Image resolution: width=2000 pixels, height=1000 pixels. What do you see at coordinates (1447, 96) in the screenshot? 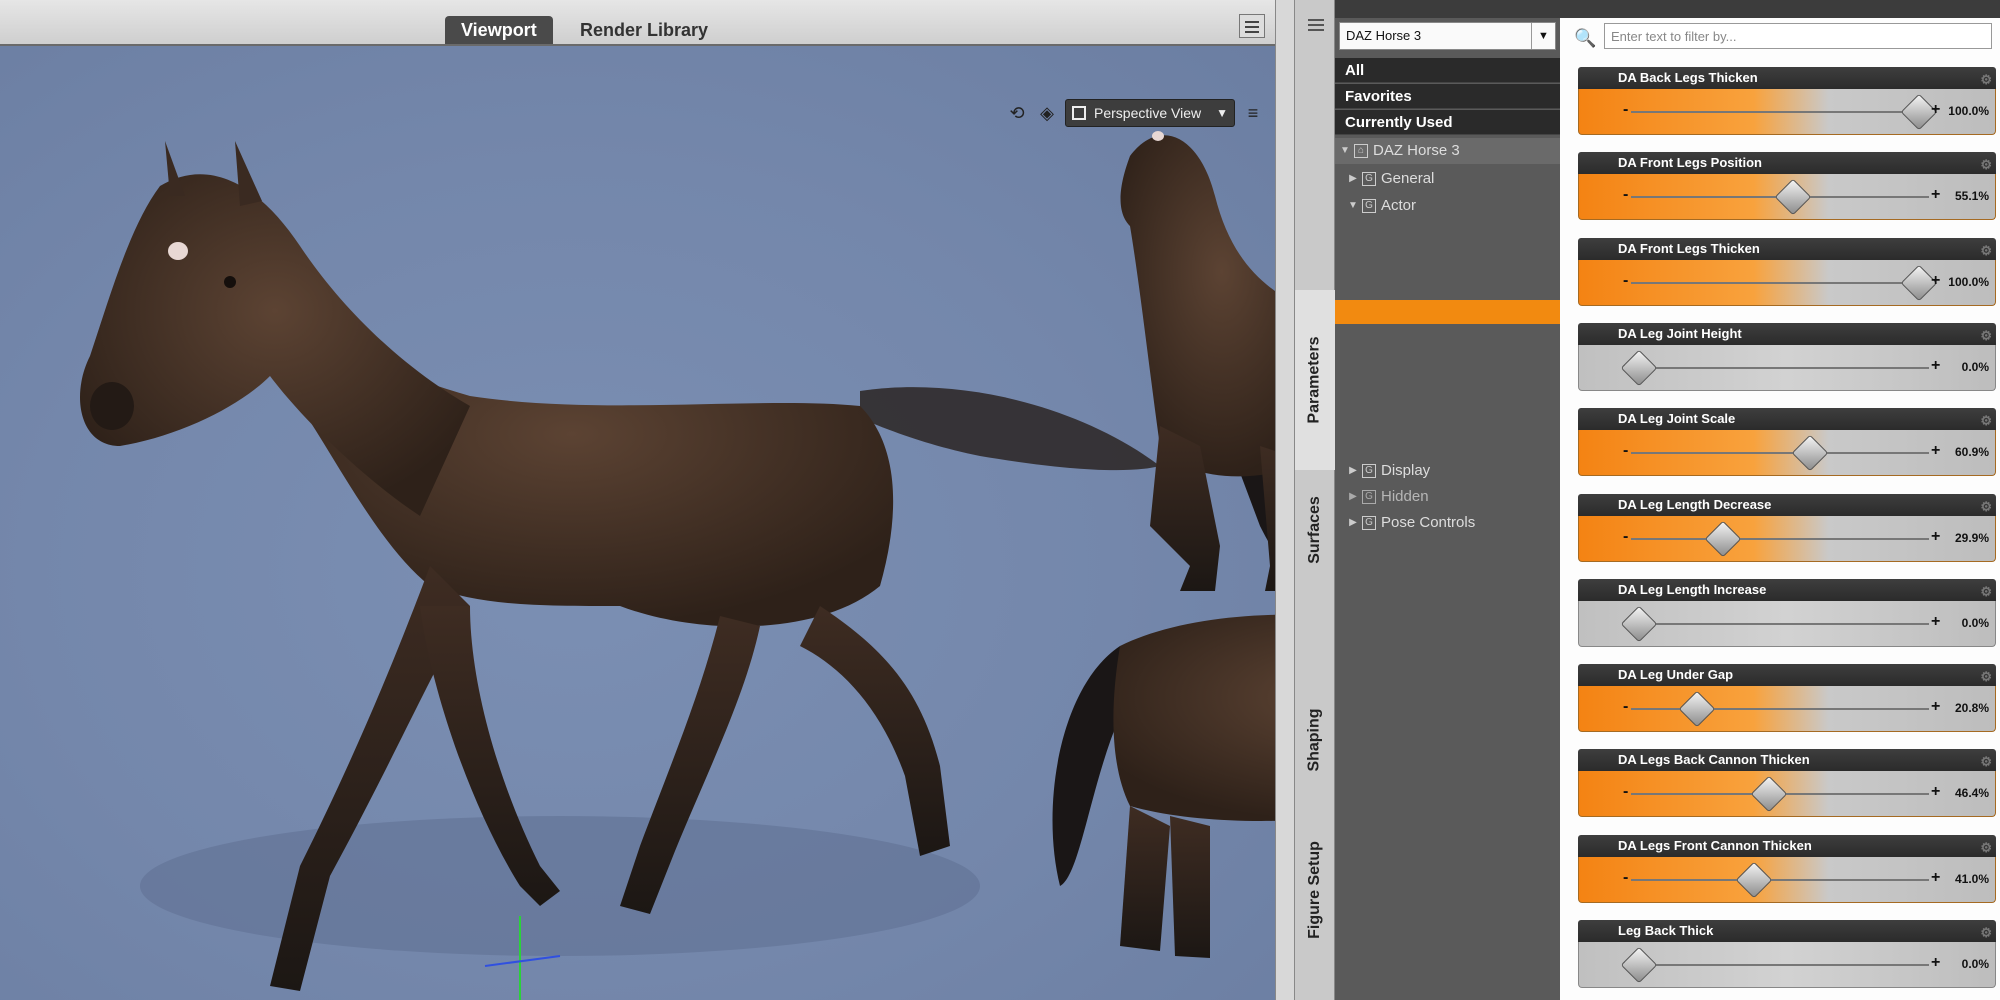
I see `tree-category-favorites: Favorites` at bounding box center [1447, 96].